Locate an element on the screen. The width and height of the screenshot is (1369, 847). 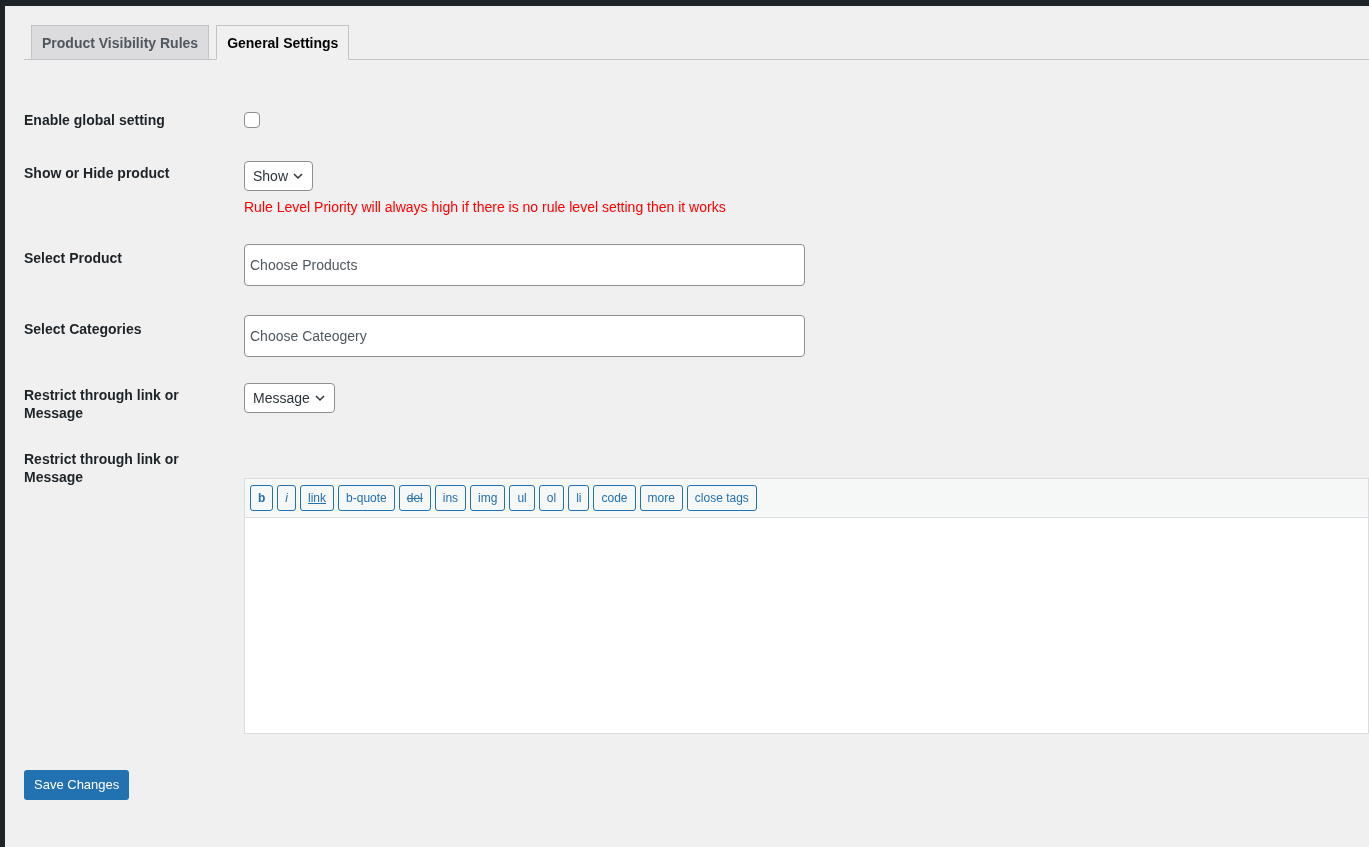
select-dropdown: Message is located at coordinates (289, 398).